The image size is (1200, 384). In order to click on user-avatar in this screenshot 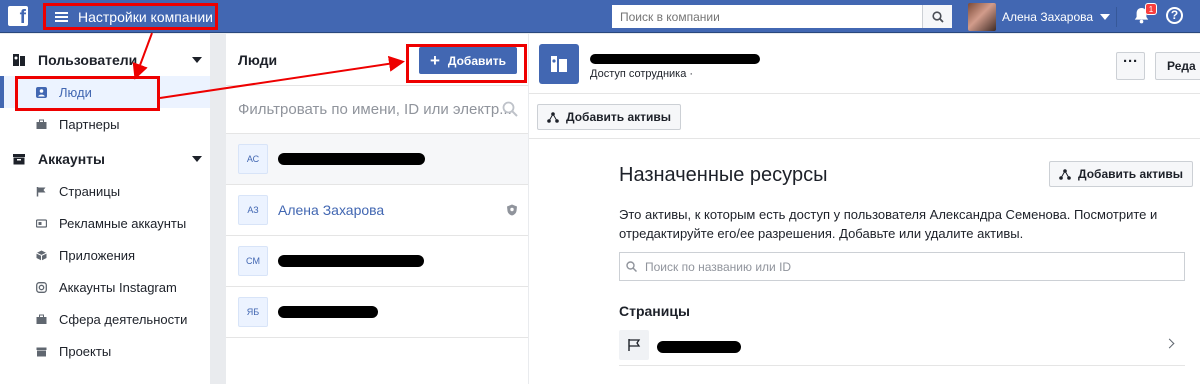, I will do `click(982, 16)`.